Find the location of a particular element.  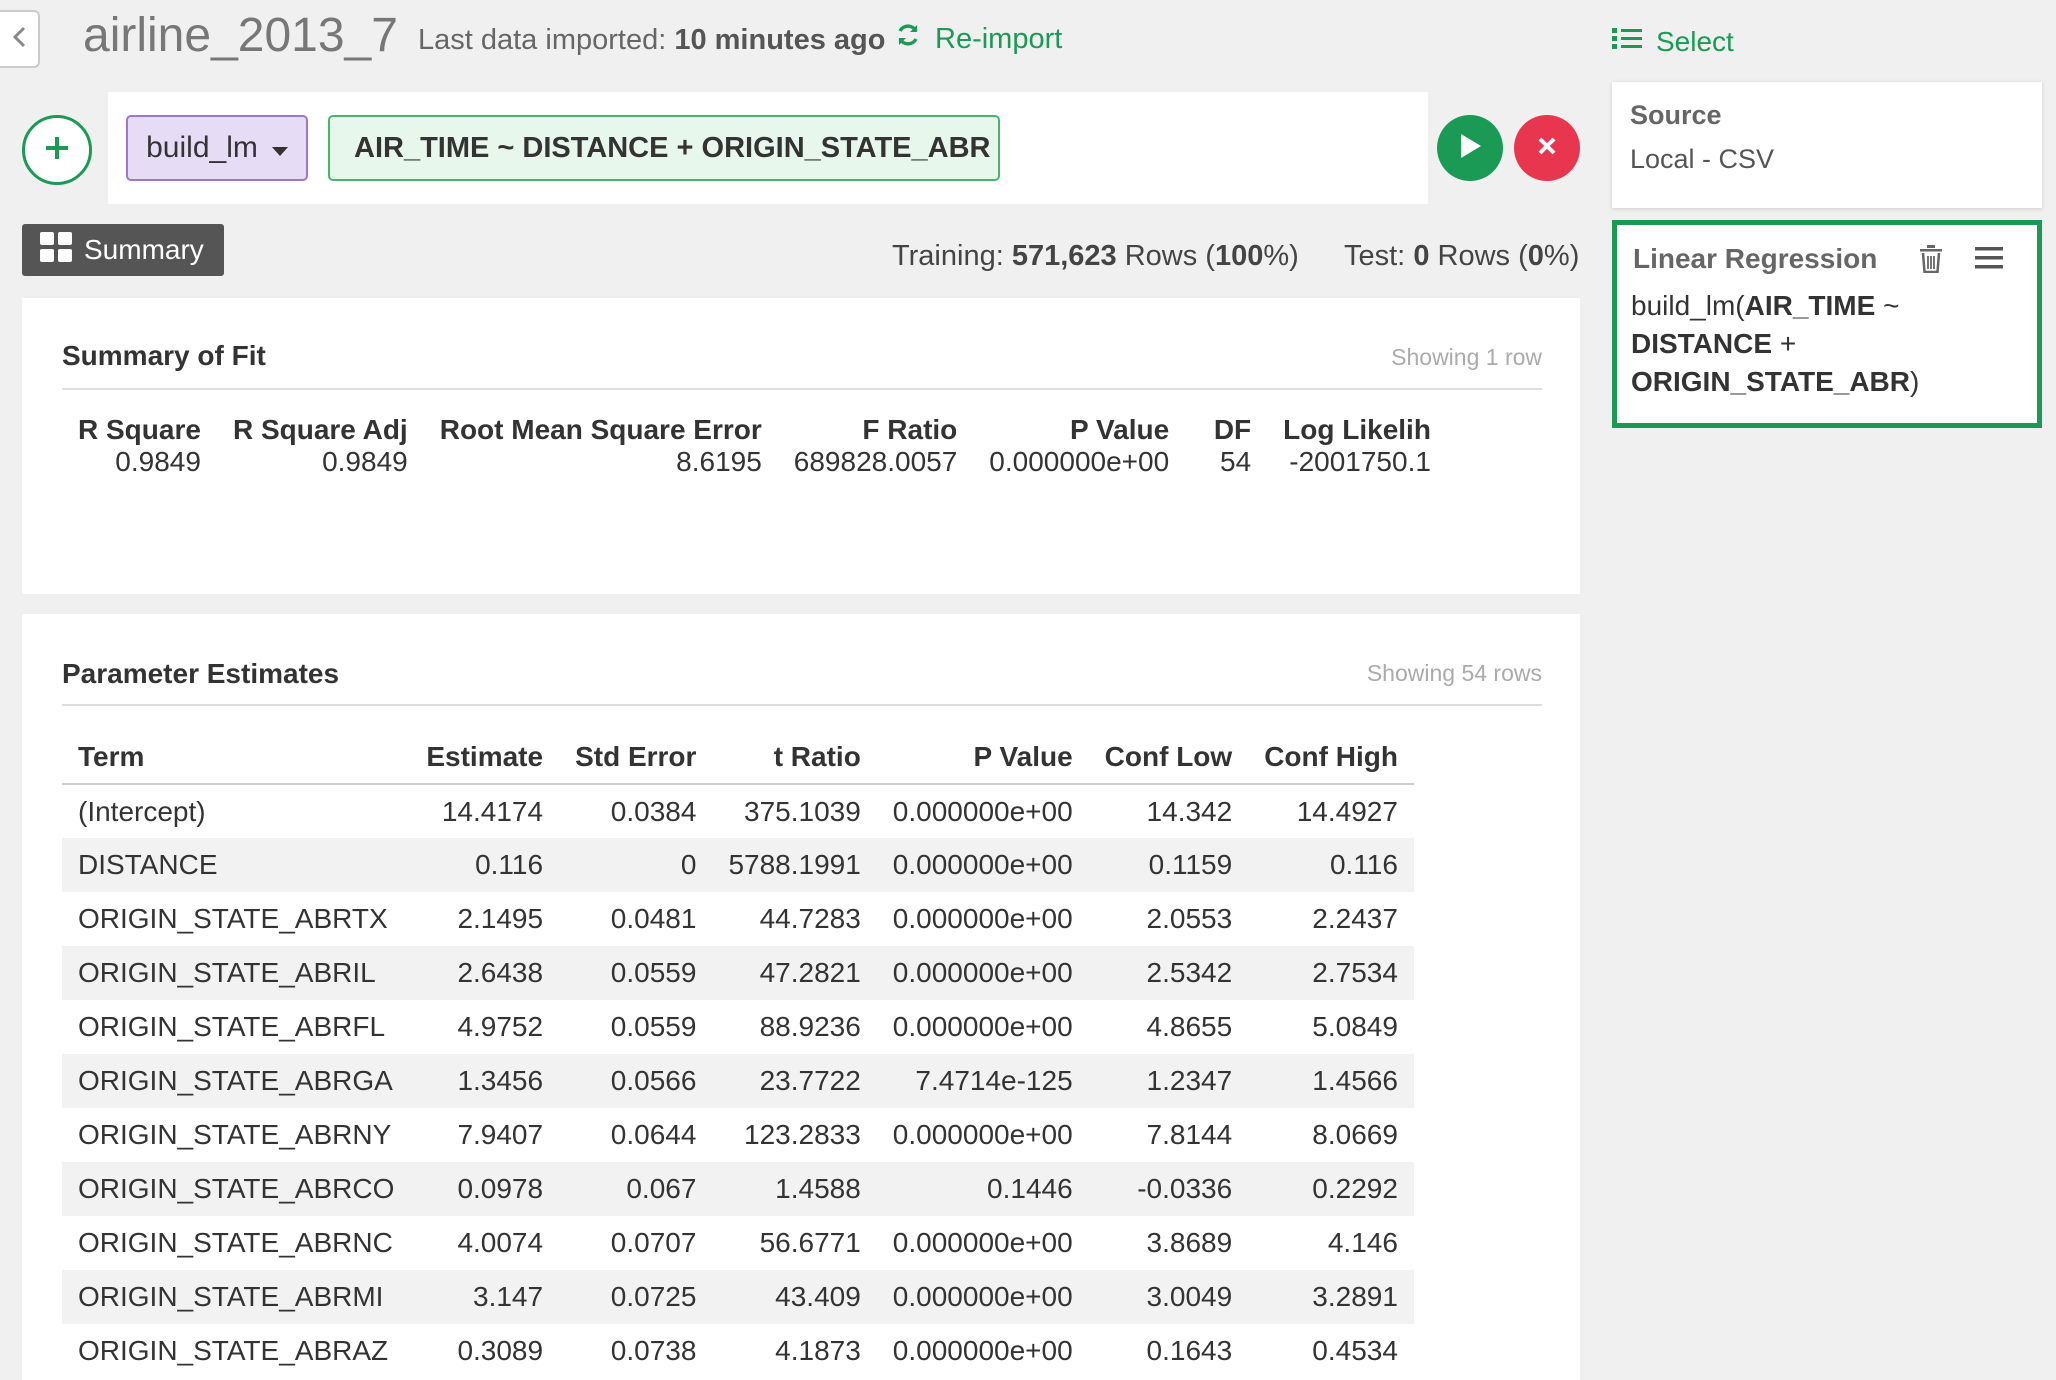

value-cell: 0.0644 is located at coordinates (653, 1134).